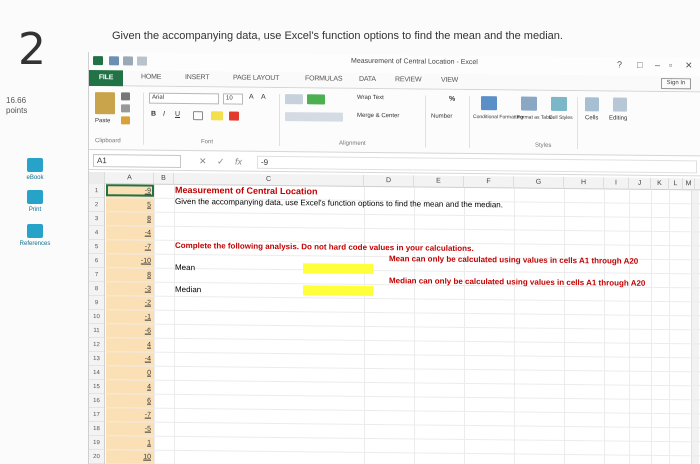 The image size is (700, 464). Describe the element at coordinates (592, 104) in the screenshot. I see `cells-icon` at that location.